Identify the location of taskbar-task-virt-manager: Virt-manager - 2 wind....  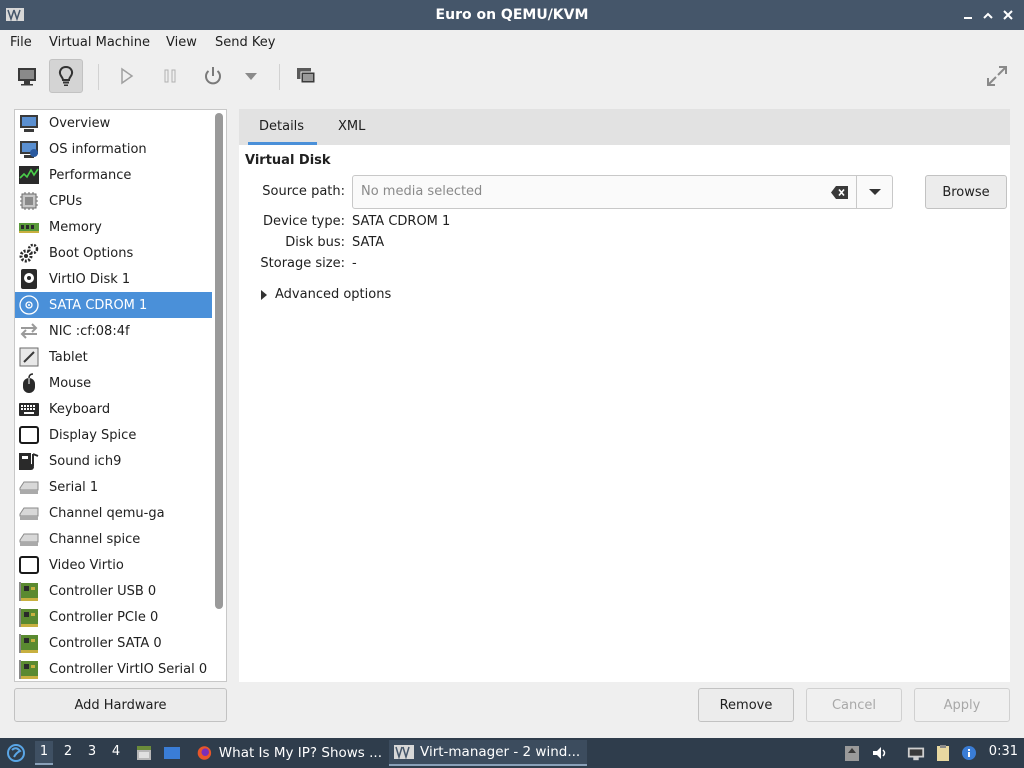
(488, 753).